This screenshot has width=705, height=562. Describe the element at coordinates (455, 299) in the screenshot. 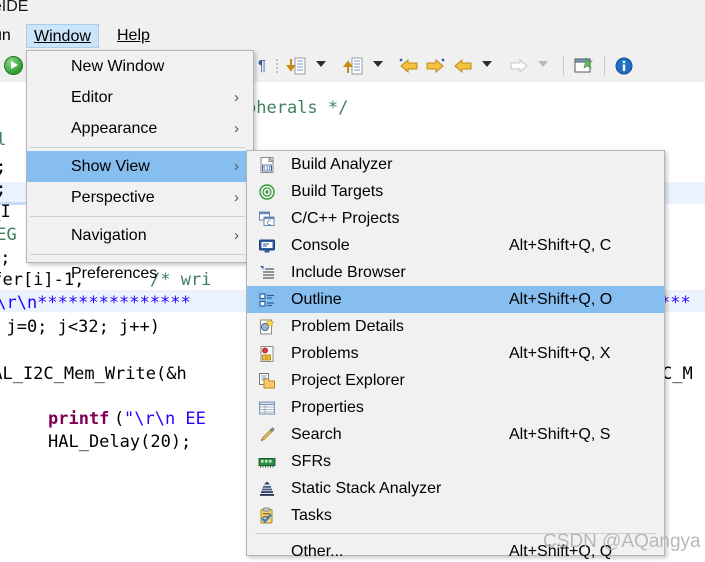

I see `submenu-item-outline: Outline Alt+Shift+Q, O` at that location.